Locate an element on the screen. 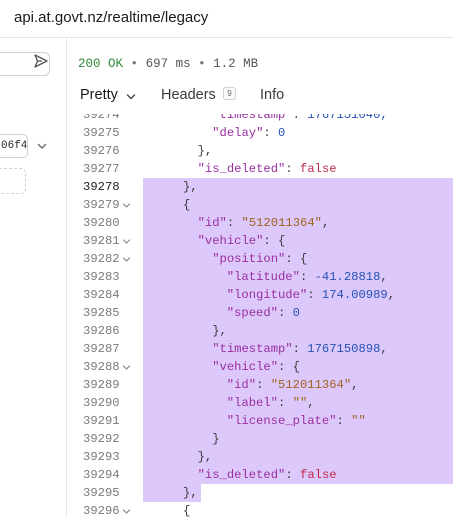 Image resolution: width=453 pixels, height=518 pixels. tab-headers: Headers is located at coordinates (188, 95).